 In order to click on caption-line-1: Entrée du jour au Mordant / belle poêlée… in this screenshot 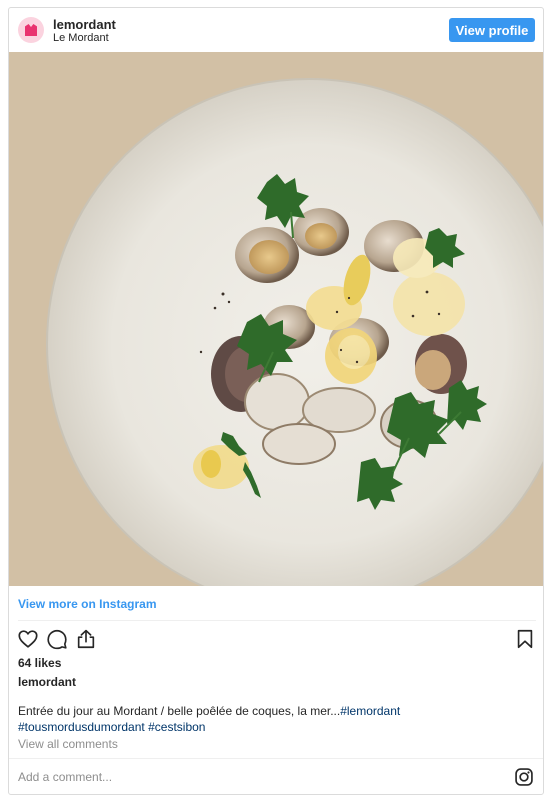, I will do `click(278, 711)`.